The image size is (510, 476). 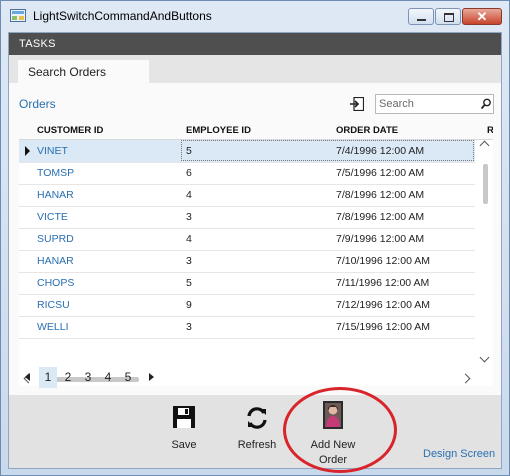 I want to click on vertical-scrollbar, so click(x=485, y=255).